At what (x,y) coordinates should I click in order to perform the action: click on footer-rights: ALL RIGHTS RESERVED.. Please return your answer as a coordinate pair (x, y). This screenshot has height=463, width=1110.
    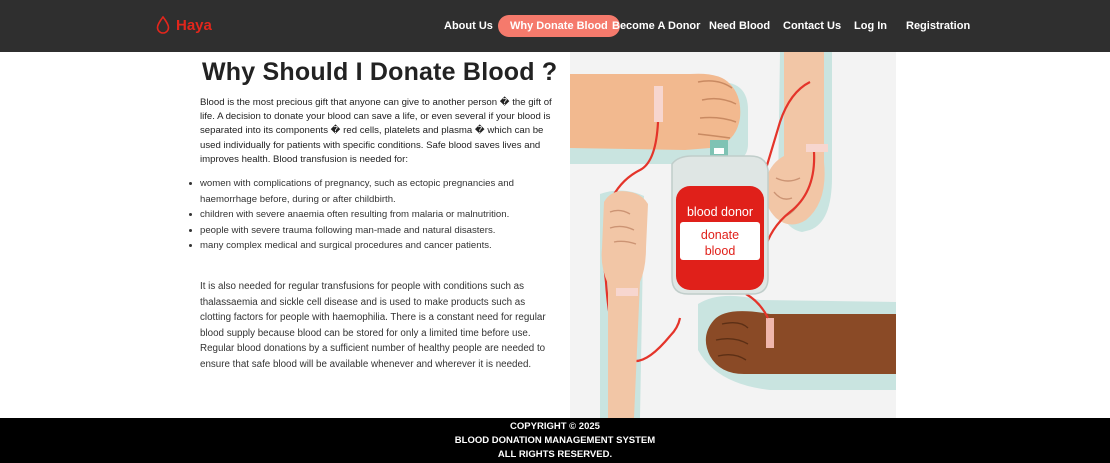
    Looking at the image, I should click on (555, 454).